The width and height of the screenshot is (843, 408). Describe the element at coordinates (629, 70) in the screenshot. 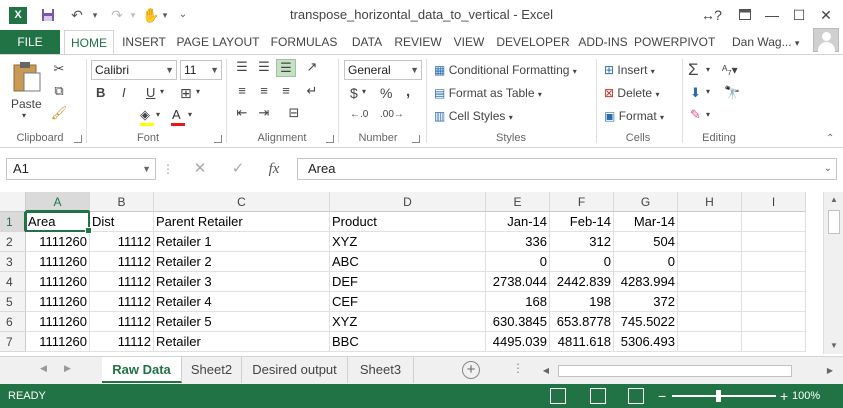

I see `insert-cells-button: ⊞ Insert ▾` at that location.